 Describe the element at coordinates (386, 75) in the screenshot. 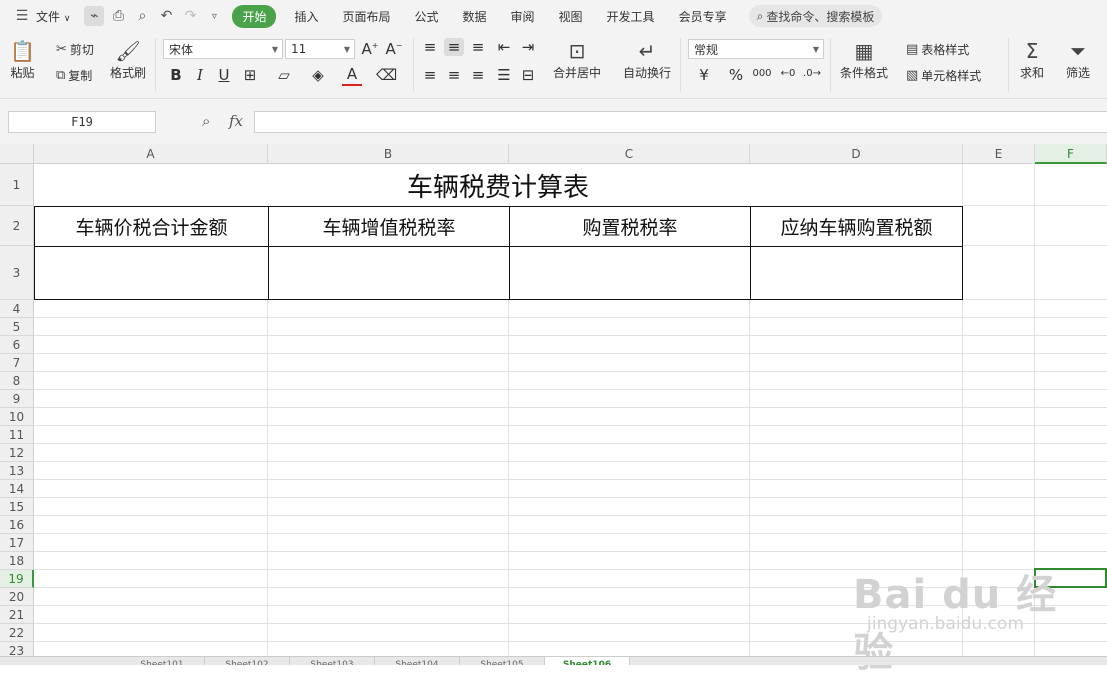

I see `clear-format-icon: ⌫` at that location.